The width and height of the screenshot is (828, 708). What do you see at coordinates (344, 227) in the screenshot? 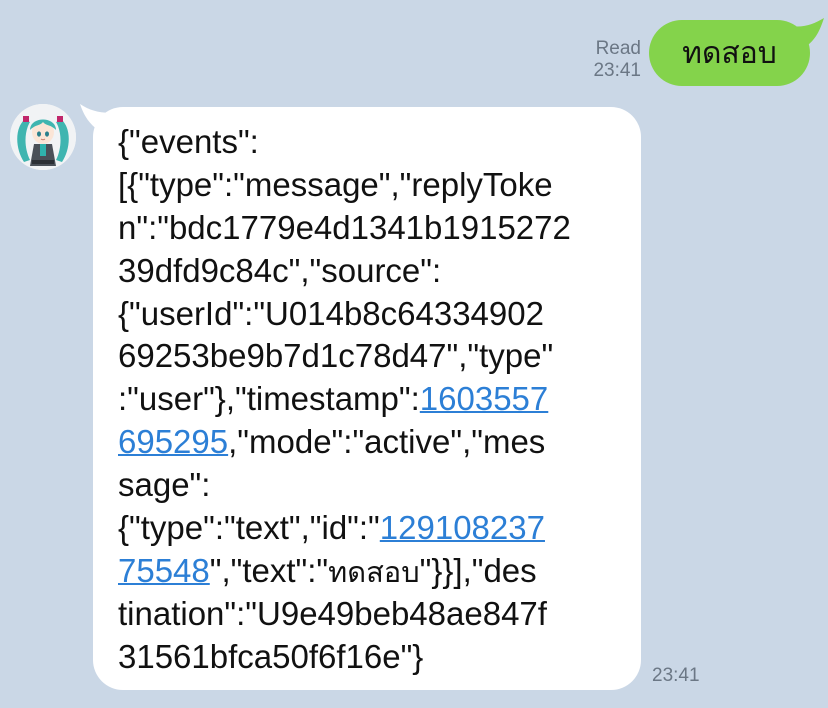
I see `message-line: n":"bdc1779e4d1341b1915272` at bounding box center [344, 227].